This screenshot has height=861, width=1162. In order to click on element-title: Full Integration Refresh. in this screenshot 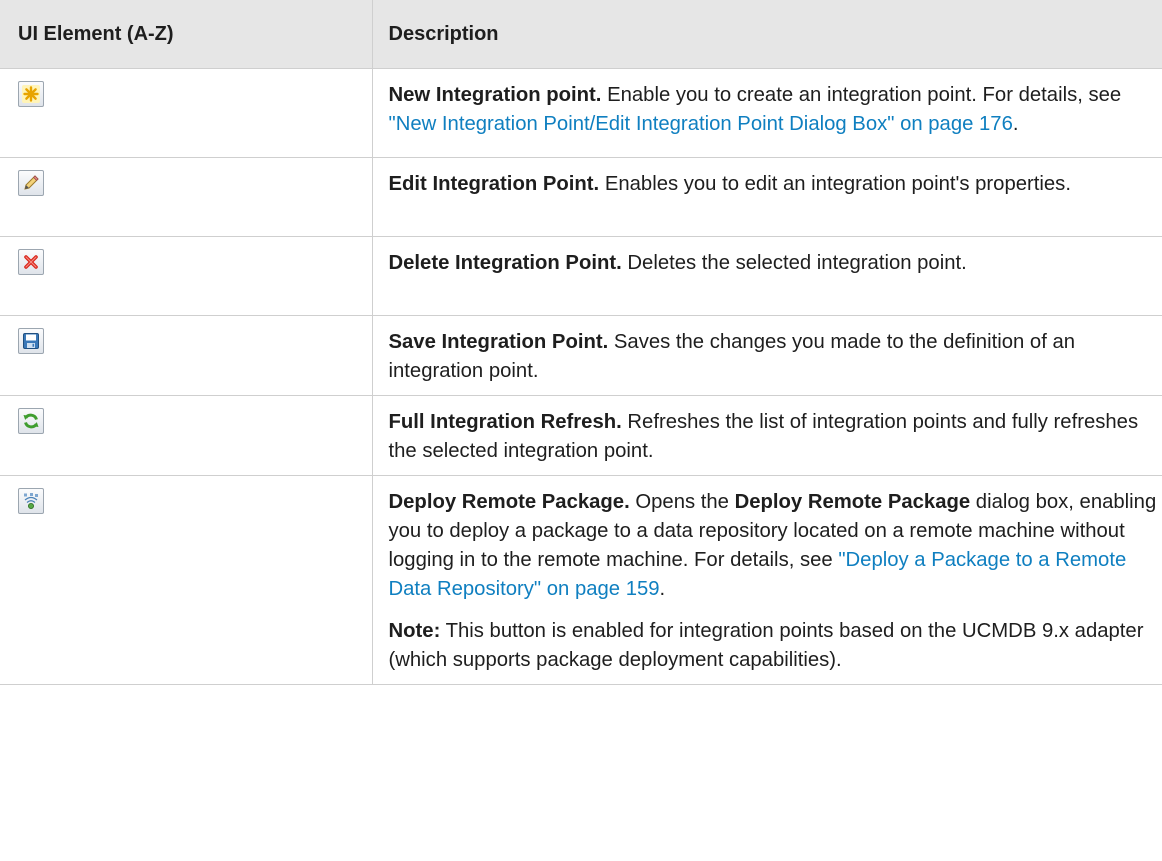, I will do `click(505, 422)`.